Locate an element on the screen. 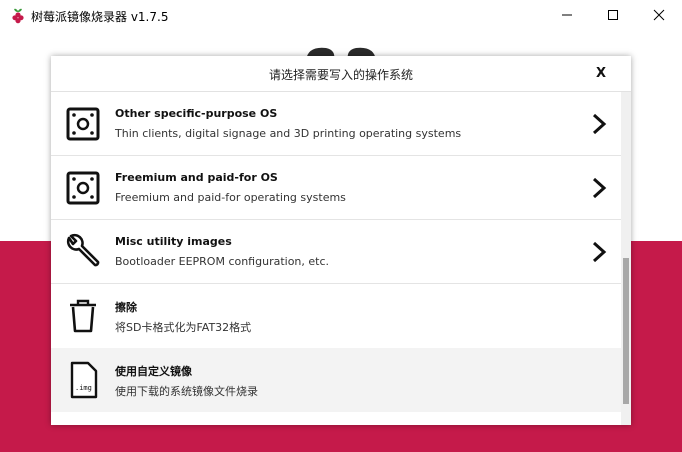  maximize-button is located at coordinates (613, 15).